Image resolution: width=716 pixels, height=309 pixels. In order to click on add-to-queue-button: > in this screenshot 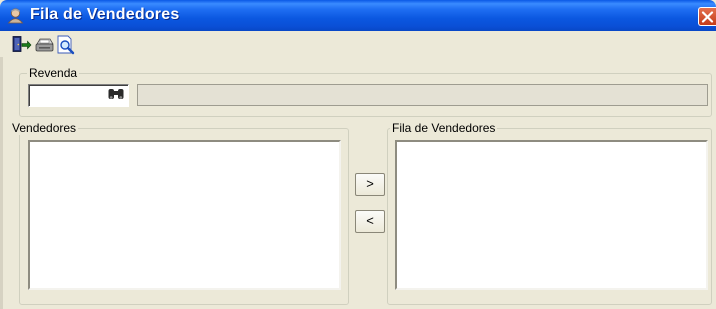, I will do `click(370, 184)`.